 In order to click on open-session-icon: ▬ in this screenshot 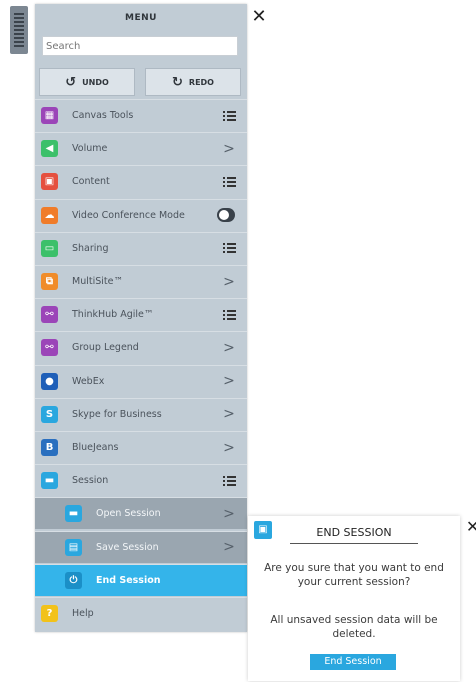, I will do `click(73, 514)`.